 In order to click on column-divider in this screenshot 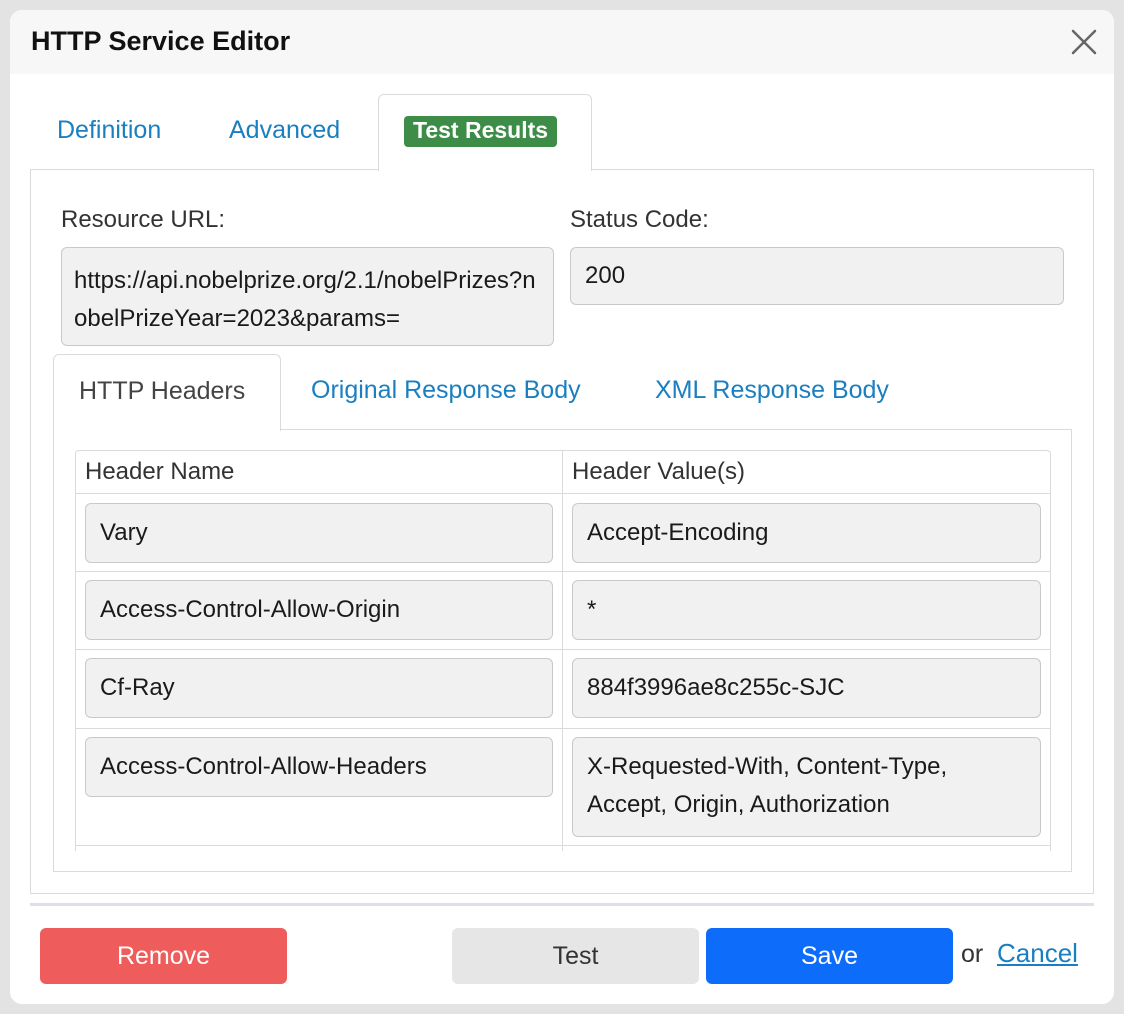, I will do `click(562, 651)`.